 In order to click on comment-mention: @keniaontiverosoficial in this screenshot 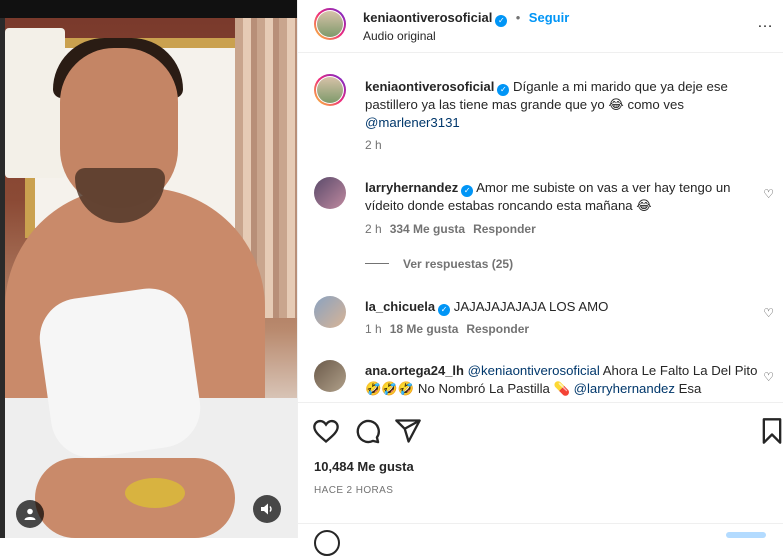, I will do `click(534, 370)`.